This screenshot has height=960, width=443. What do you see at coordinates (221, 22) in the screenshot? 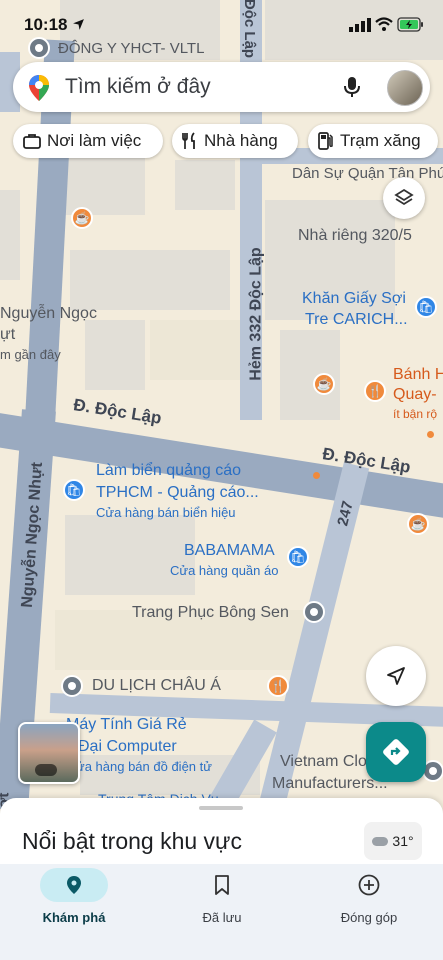
I see `status-bar: 10:18` at bounding box center [221, 22].